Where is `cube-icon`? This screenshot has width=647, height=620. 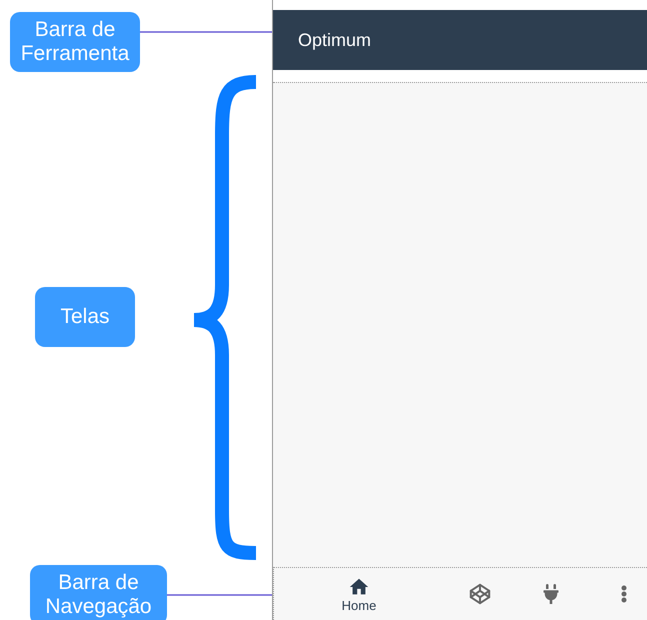
cube-icon is located at coordinates (480, 594).